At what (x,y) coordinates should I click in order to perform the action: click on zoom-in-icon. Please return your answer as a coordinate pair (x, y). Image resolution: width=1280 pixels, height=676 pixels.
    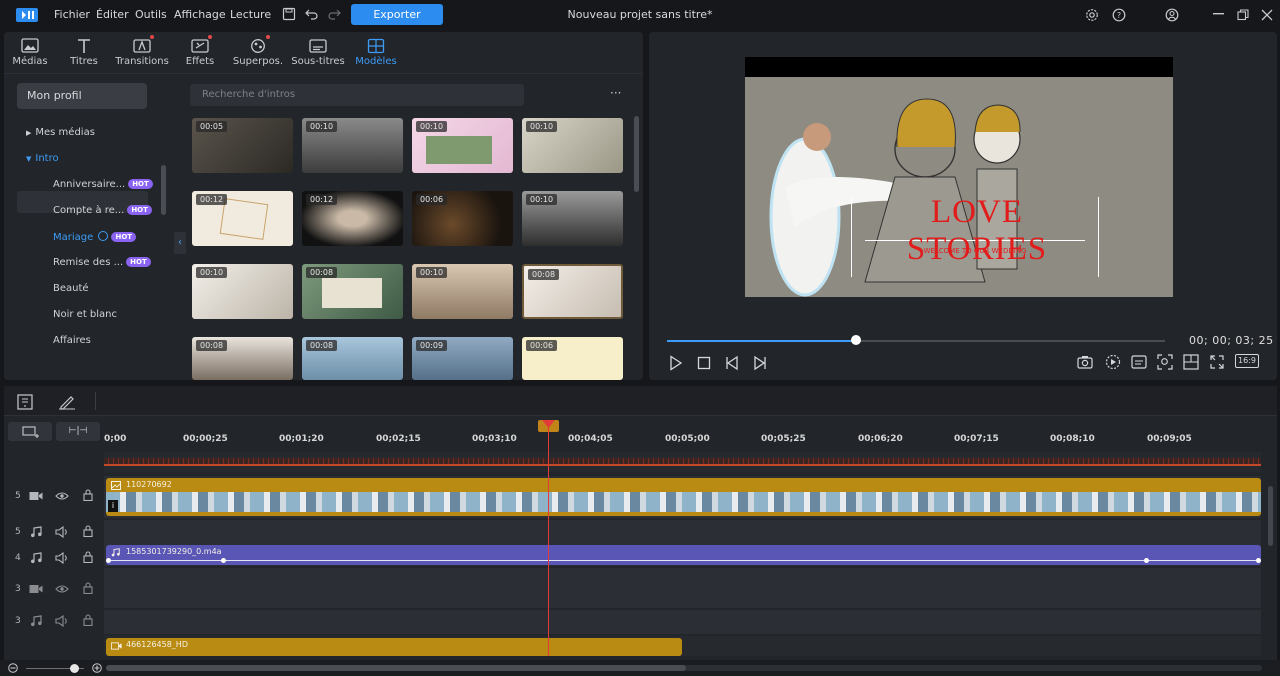
    Looking at the image, I should click on (97, 668).